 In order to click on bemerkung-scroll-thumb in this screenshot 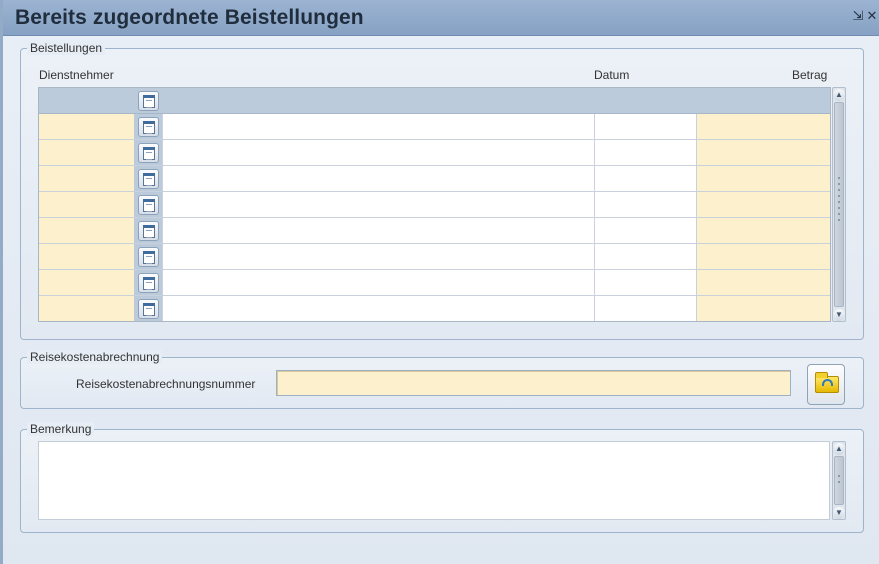, I will do `click(839, 480)`.